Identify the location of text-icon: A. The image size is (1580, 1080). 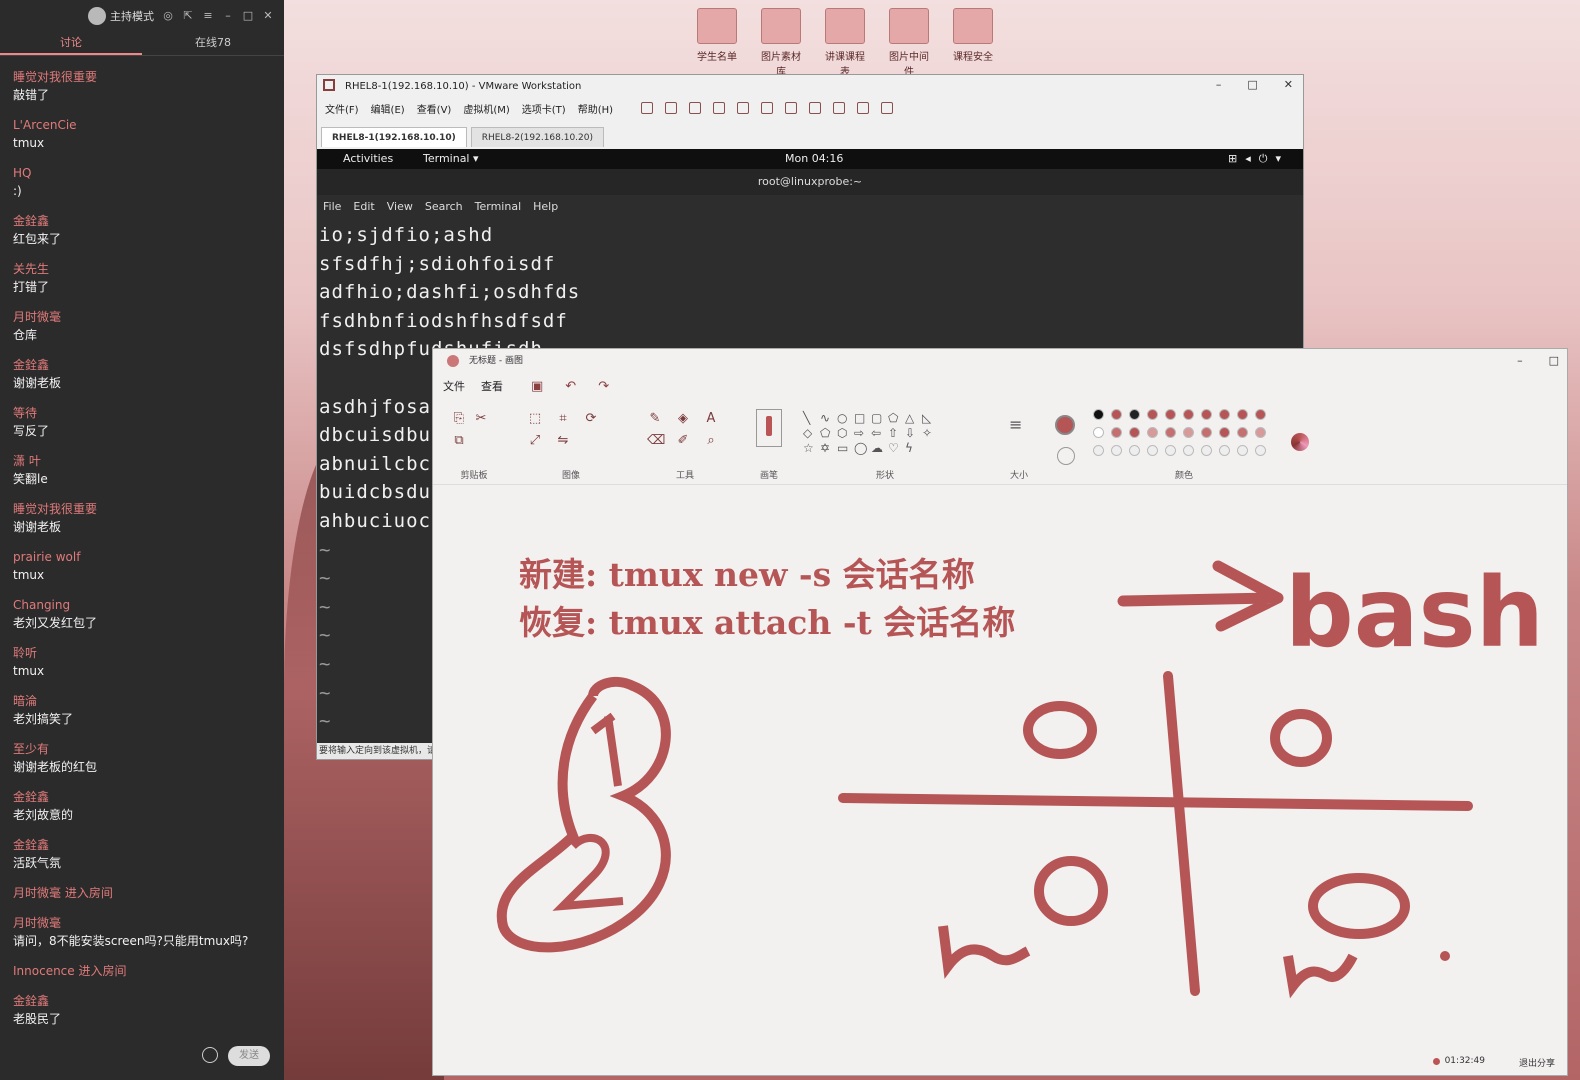
(711, 419).